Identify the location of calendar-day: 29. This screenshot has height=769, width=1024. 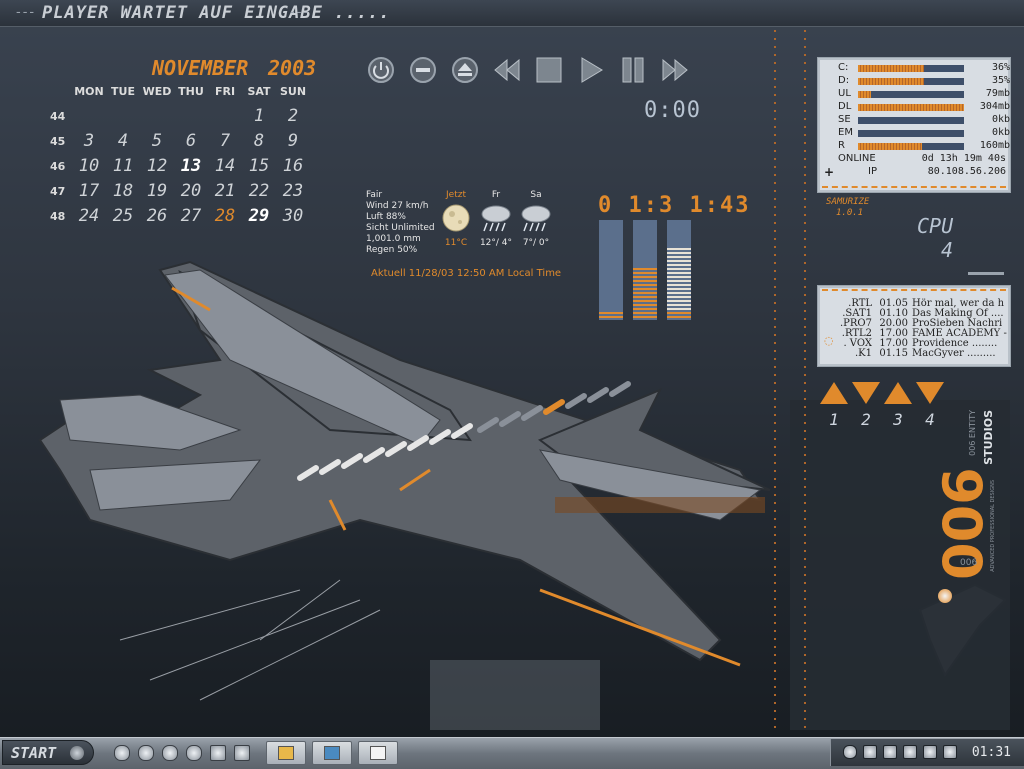
(259, 216).